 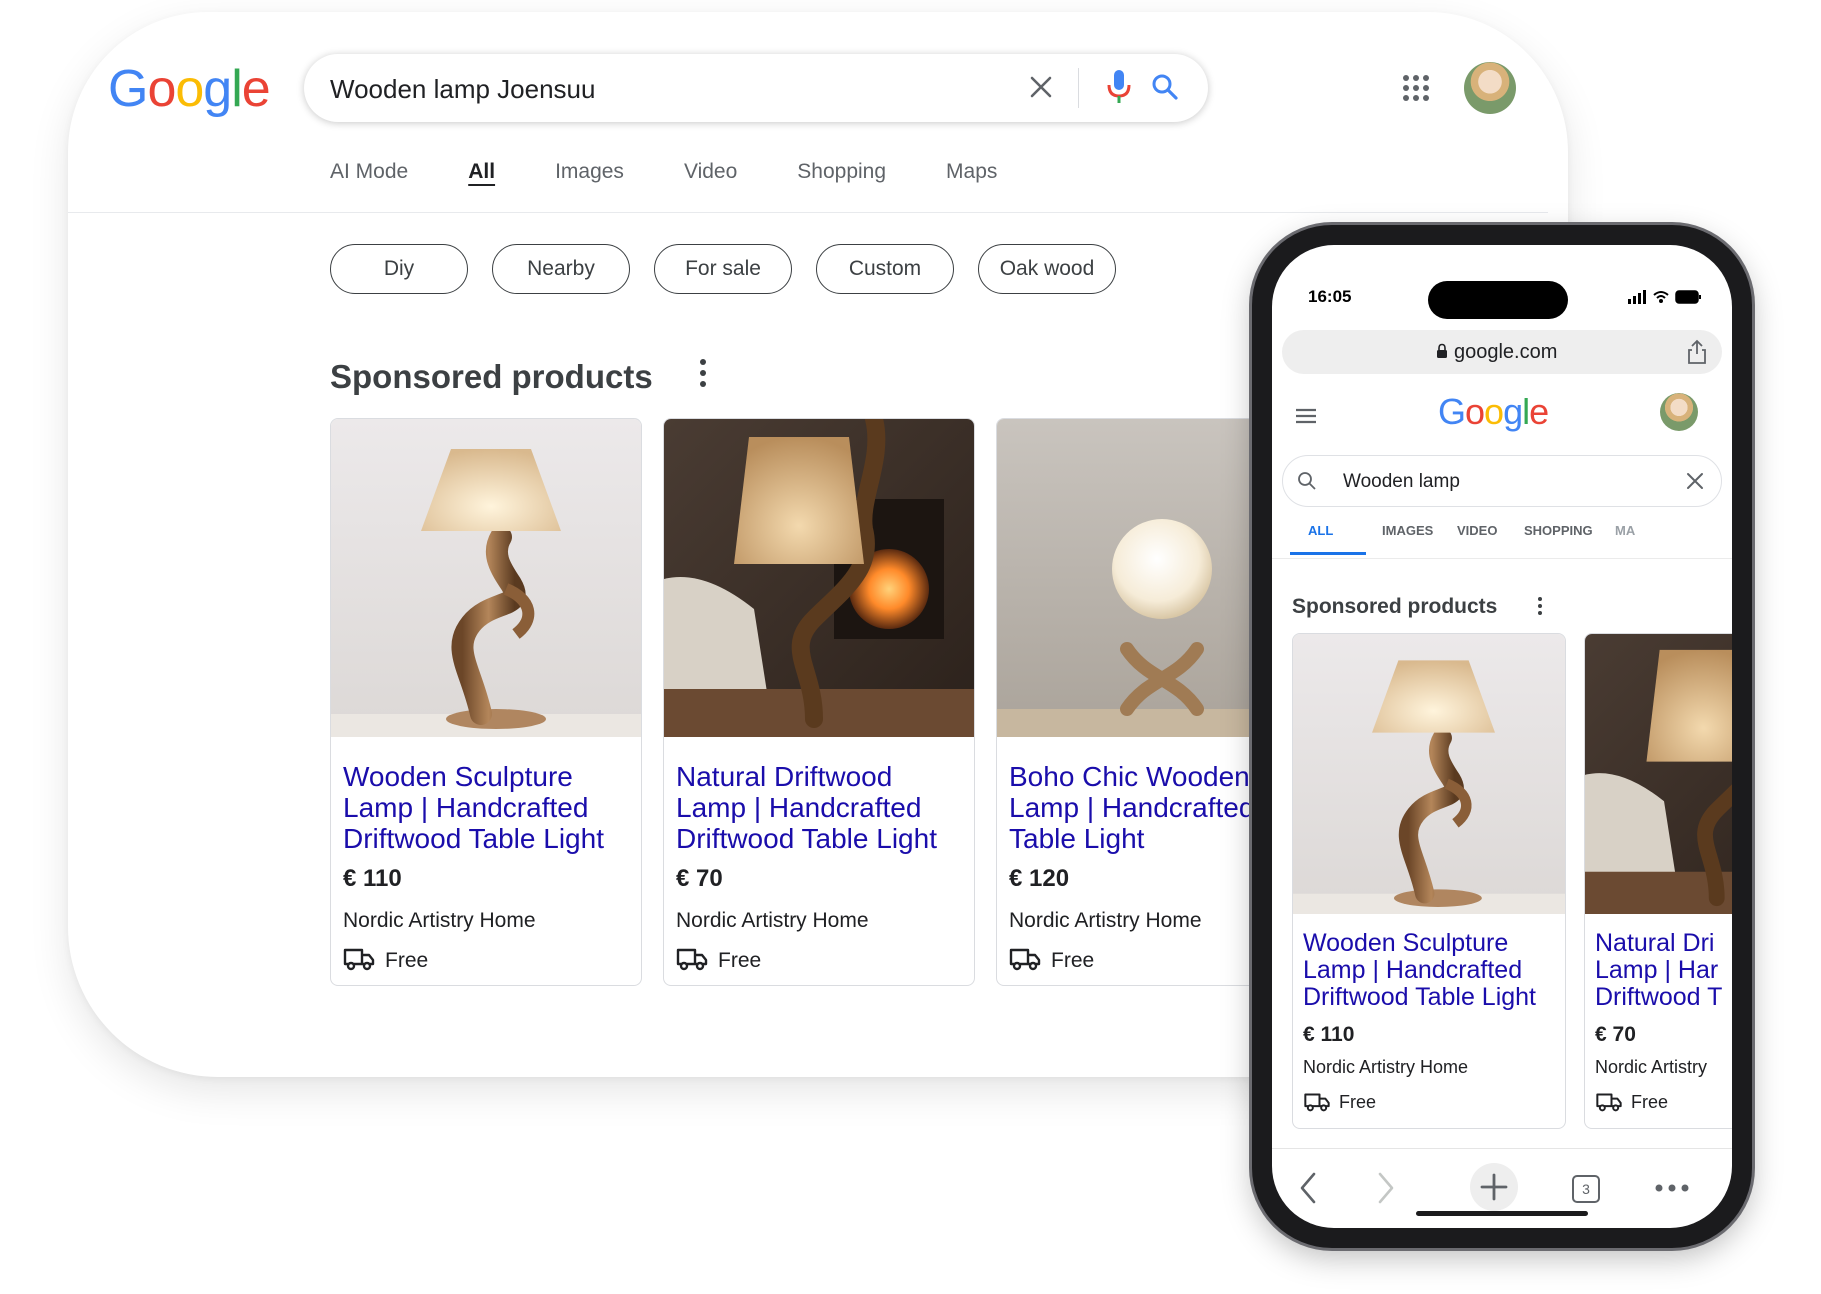 I want to click on new-tab-plus-icon, so click(x=1494, y=1187).